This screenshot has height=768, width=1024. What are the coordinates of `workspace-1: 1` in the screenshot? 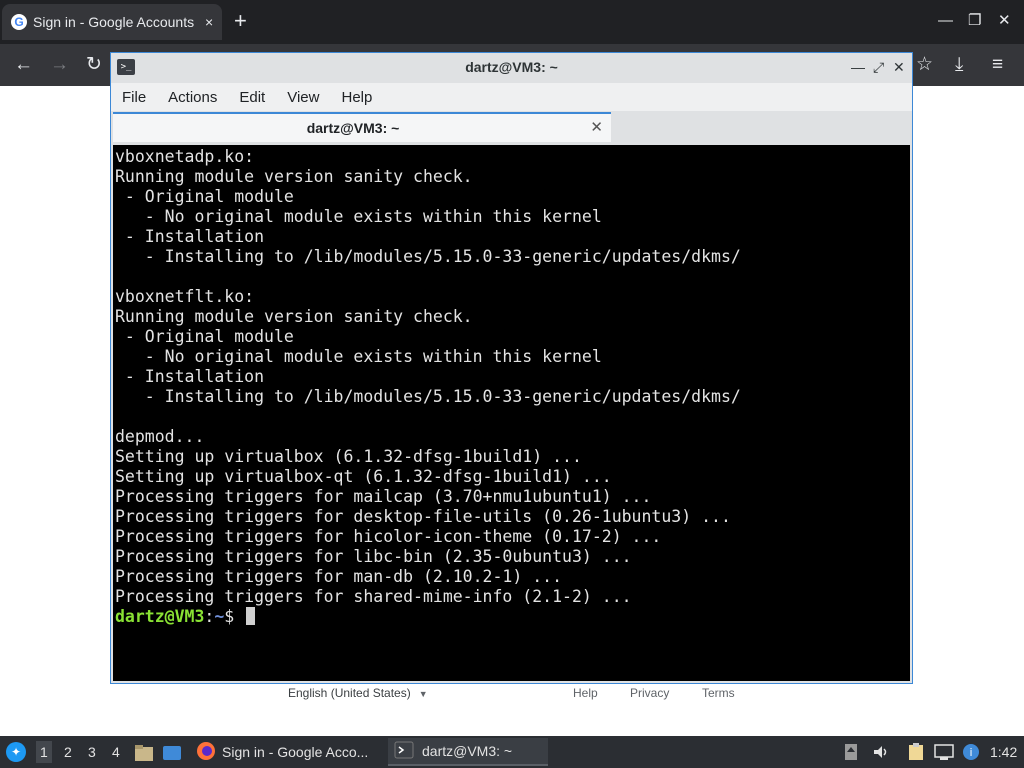 It's located at (44, 752).